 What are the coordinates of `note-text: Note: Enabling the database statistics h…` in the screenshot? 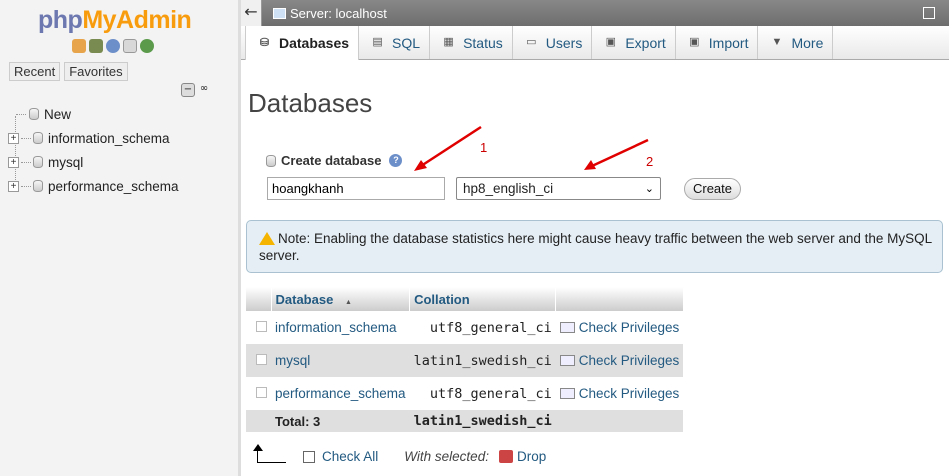 It's located at (595, 247).